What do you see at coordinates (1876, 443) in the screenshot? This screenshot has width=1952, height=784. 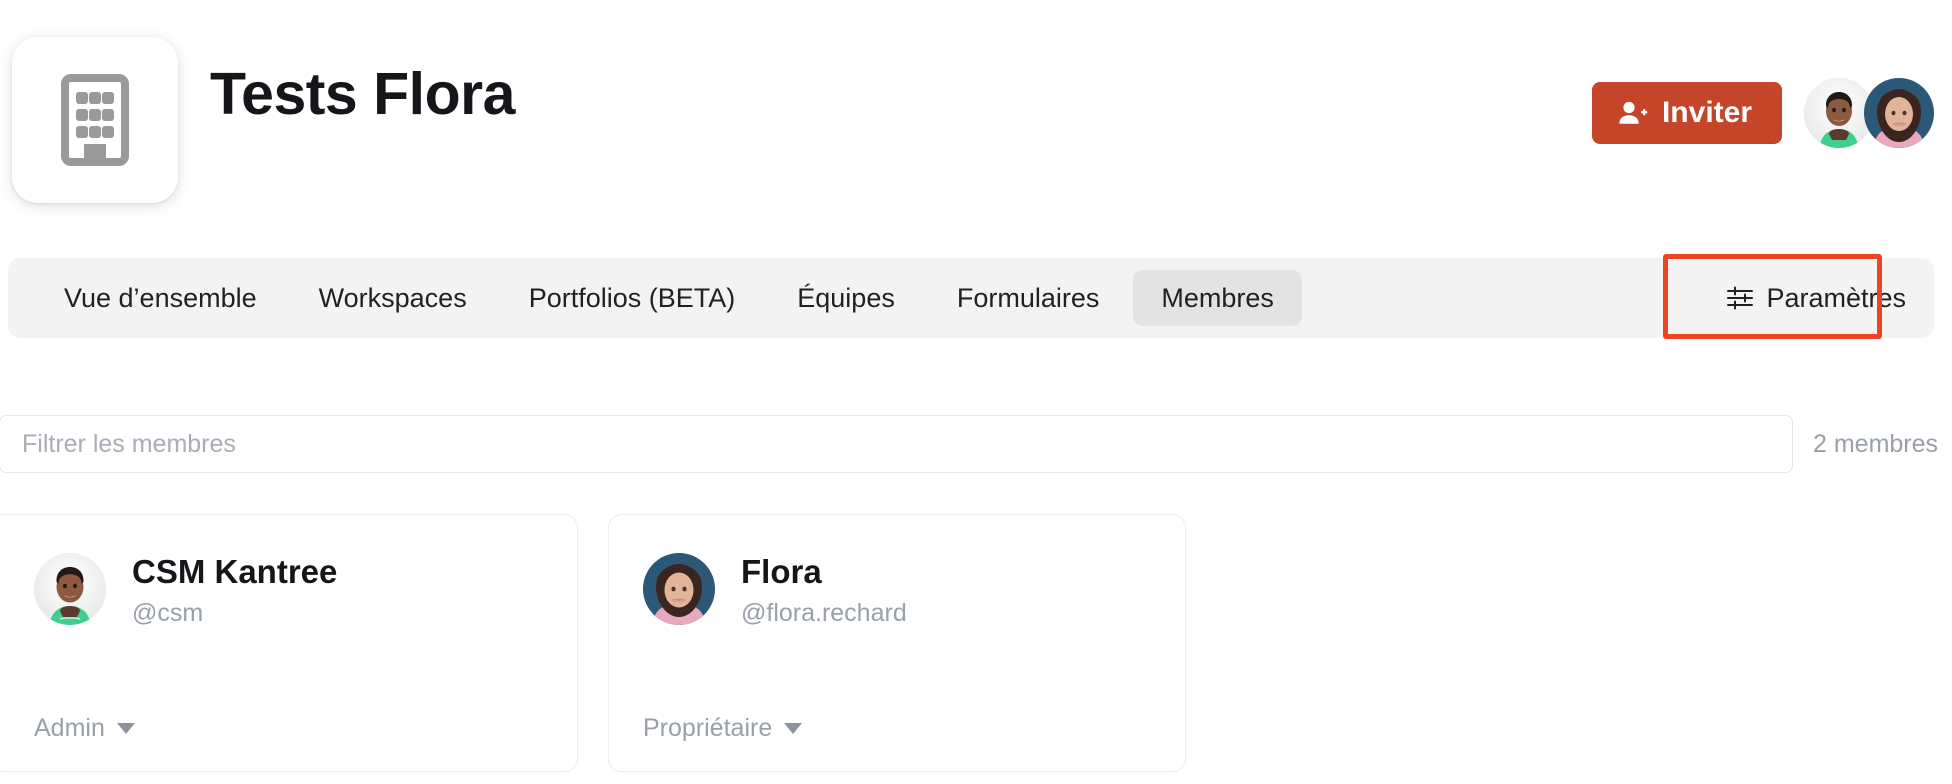 I see `member-count-label: 2 membres` at bounding box center [1876, 443].